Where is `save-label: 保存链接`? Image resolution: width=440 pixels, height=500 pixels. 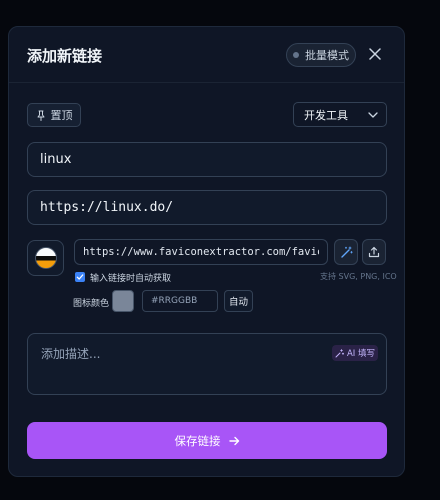 save-label: 保存链接 is located at coordinates (197, 440).